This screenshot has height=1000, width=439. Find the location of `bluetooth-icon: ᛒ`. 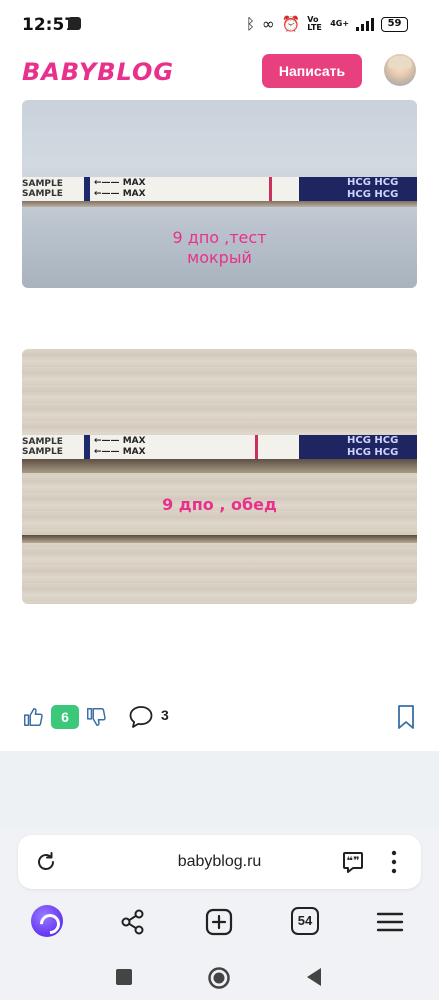

bluetooth-icon: ᛒ is located at coordinates (251, 24).